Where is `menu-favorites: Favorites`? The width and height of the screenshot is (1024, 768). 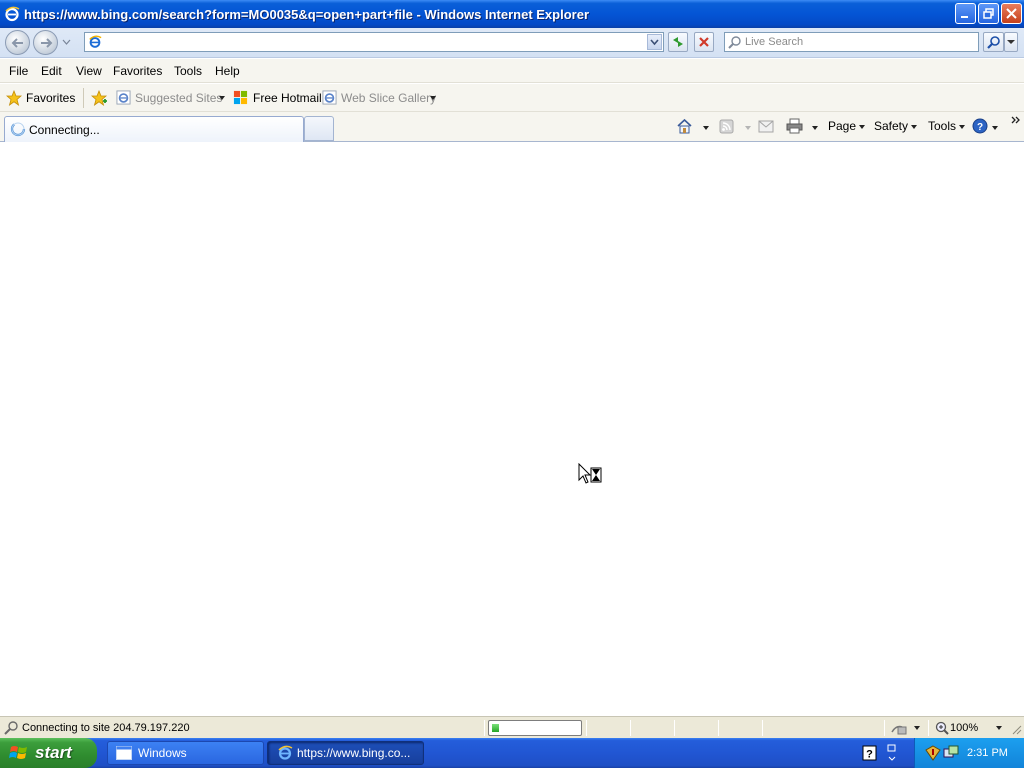 menu-favorites: Favorites is located at coordinates (137, 71).